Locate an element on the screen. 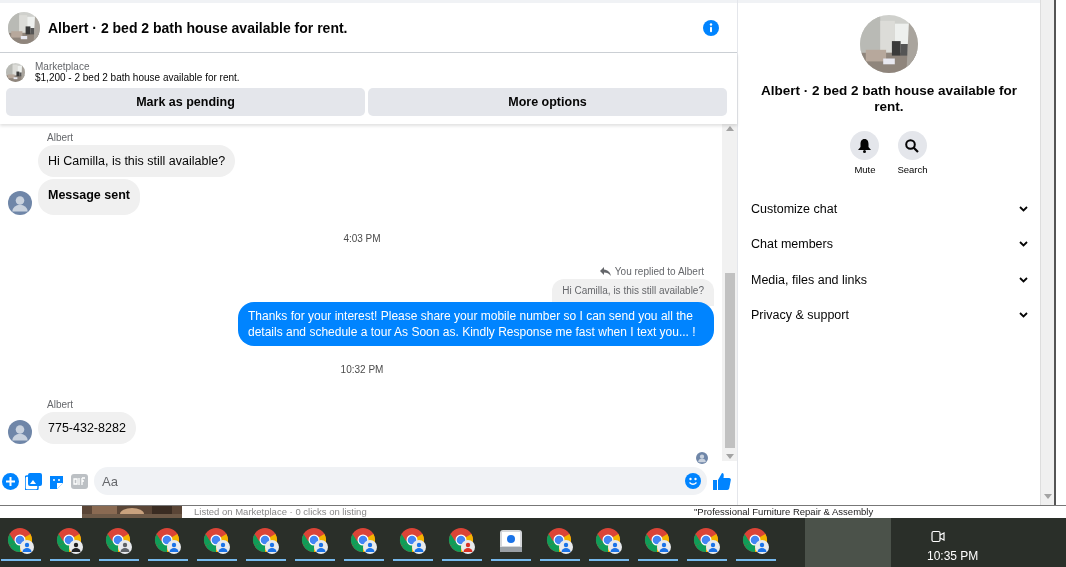 The image size is (1066, 567). info-icon is located at coordinates (711, 27).